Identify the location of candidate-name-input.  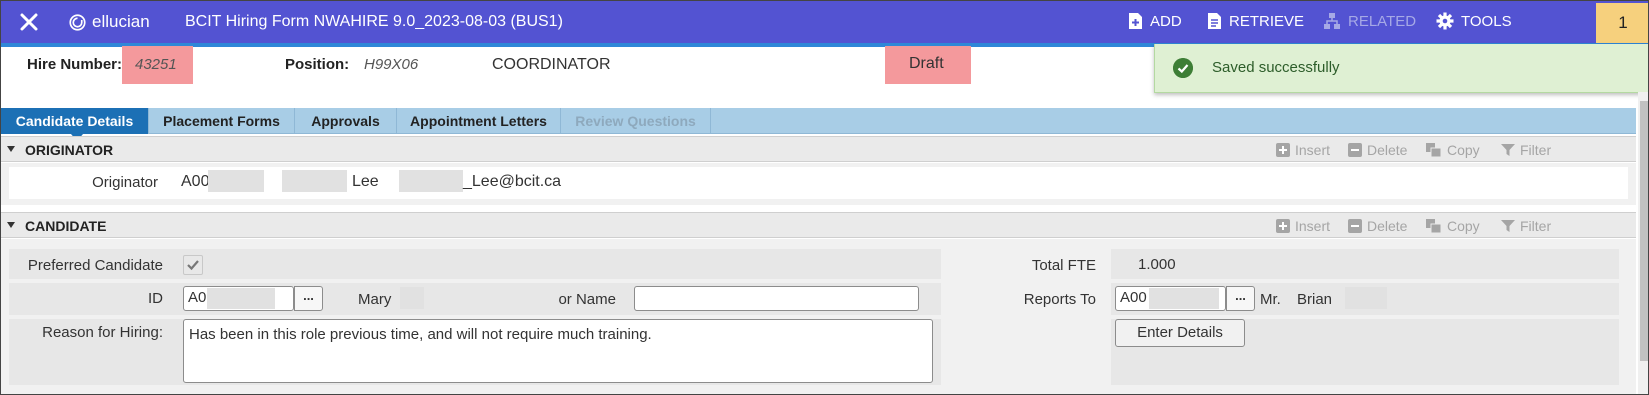
(776, 298).